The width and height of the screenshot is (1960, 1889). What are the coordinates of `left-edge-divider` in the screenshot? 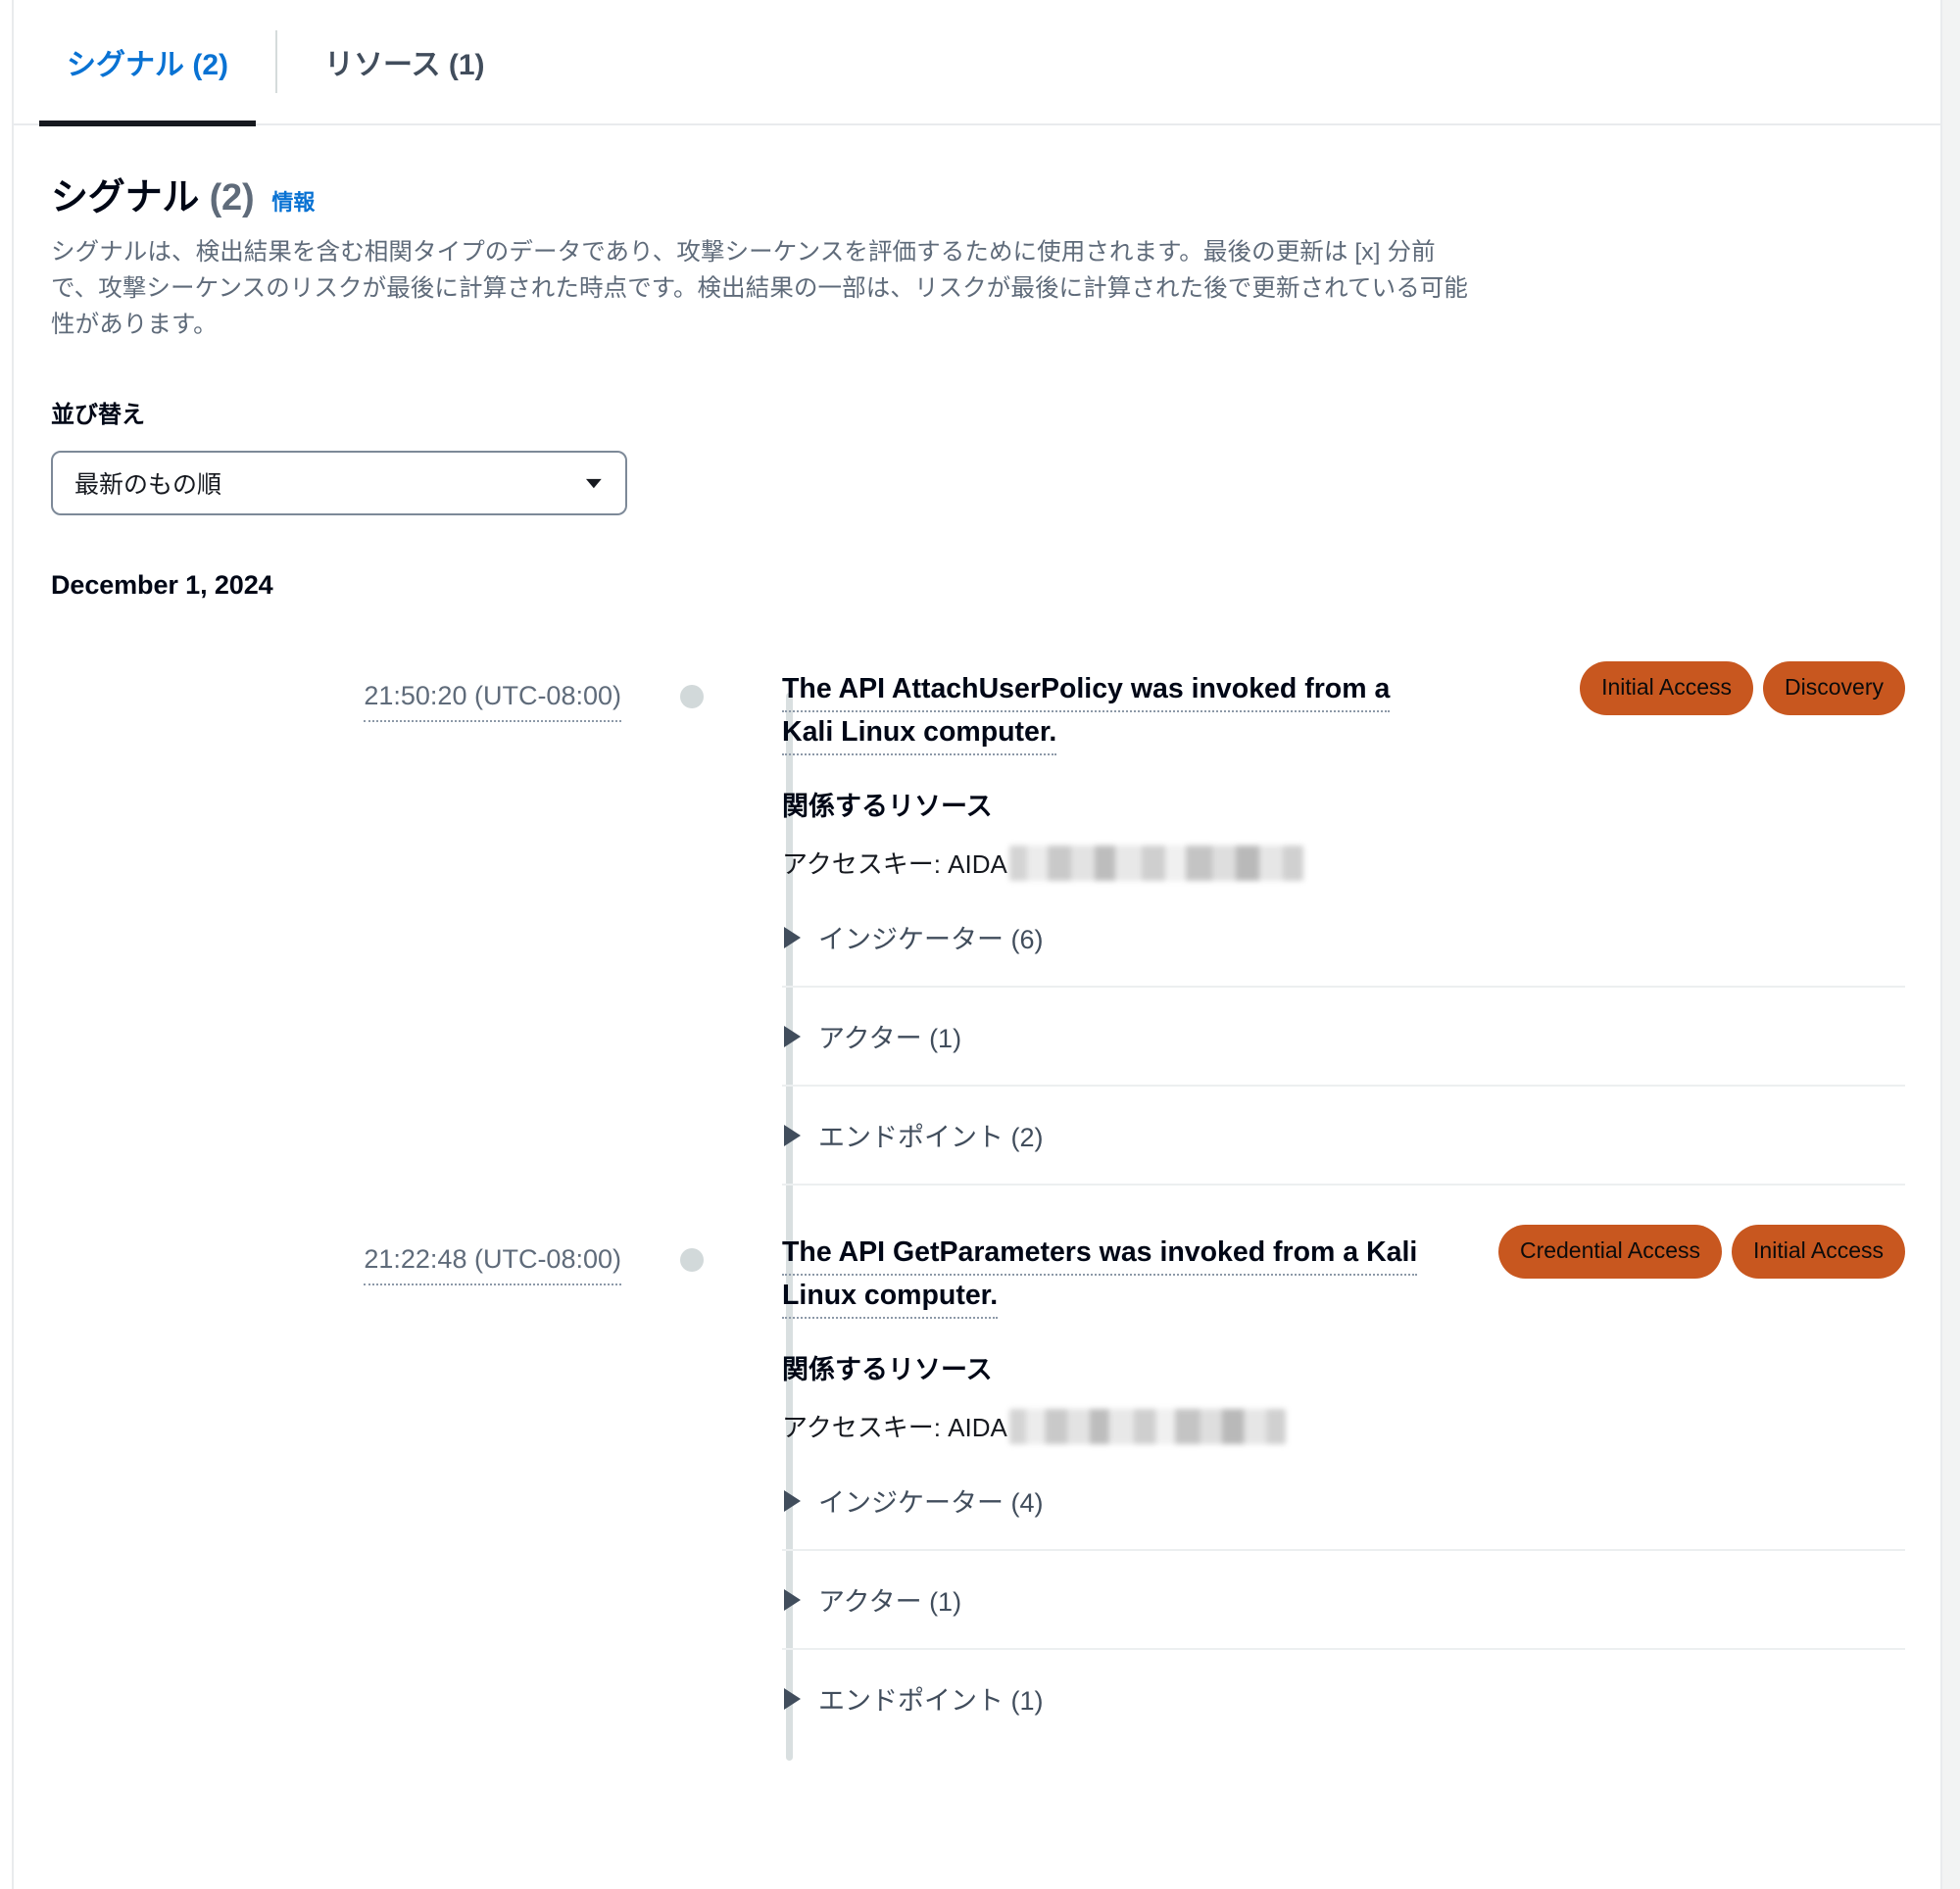 It's located at (7, 944).